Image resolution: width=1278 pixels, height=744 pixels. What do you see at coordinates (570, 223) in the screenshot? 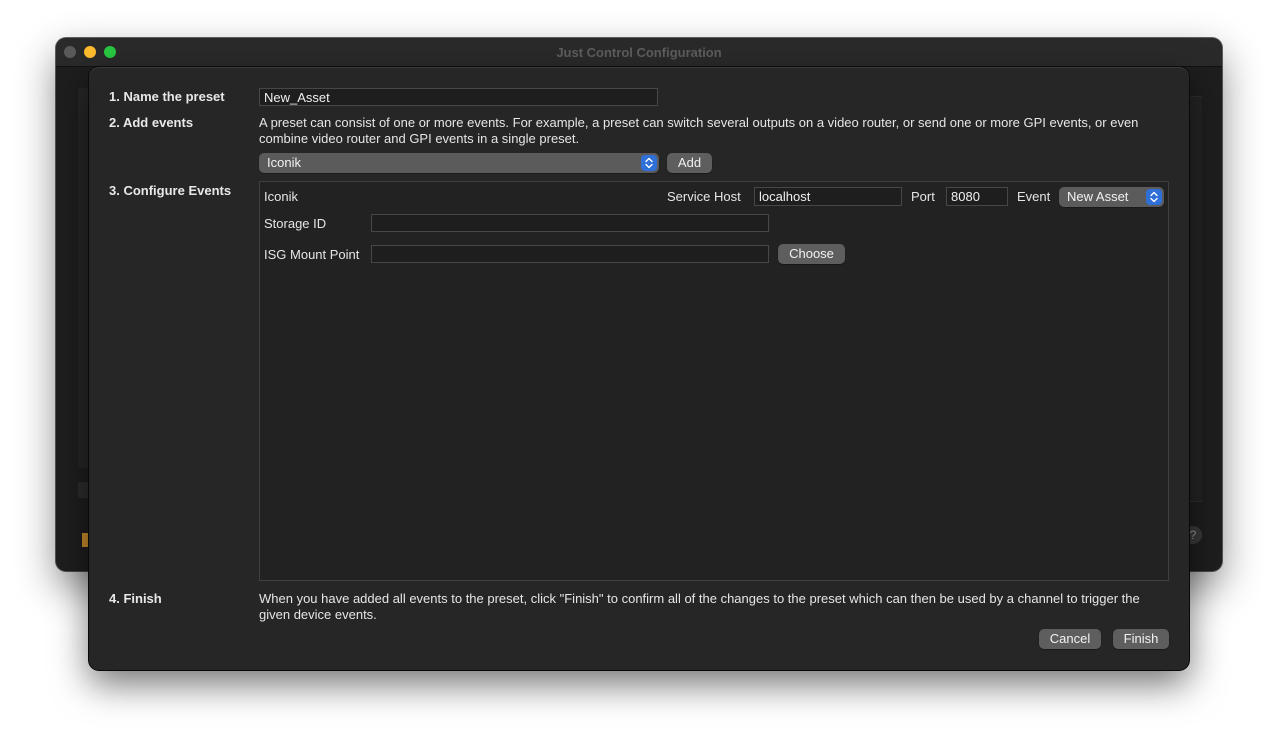
I see `storage-id-input` at bounding box center [570, 223].